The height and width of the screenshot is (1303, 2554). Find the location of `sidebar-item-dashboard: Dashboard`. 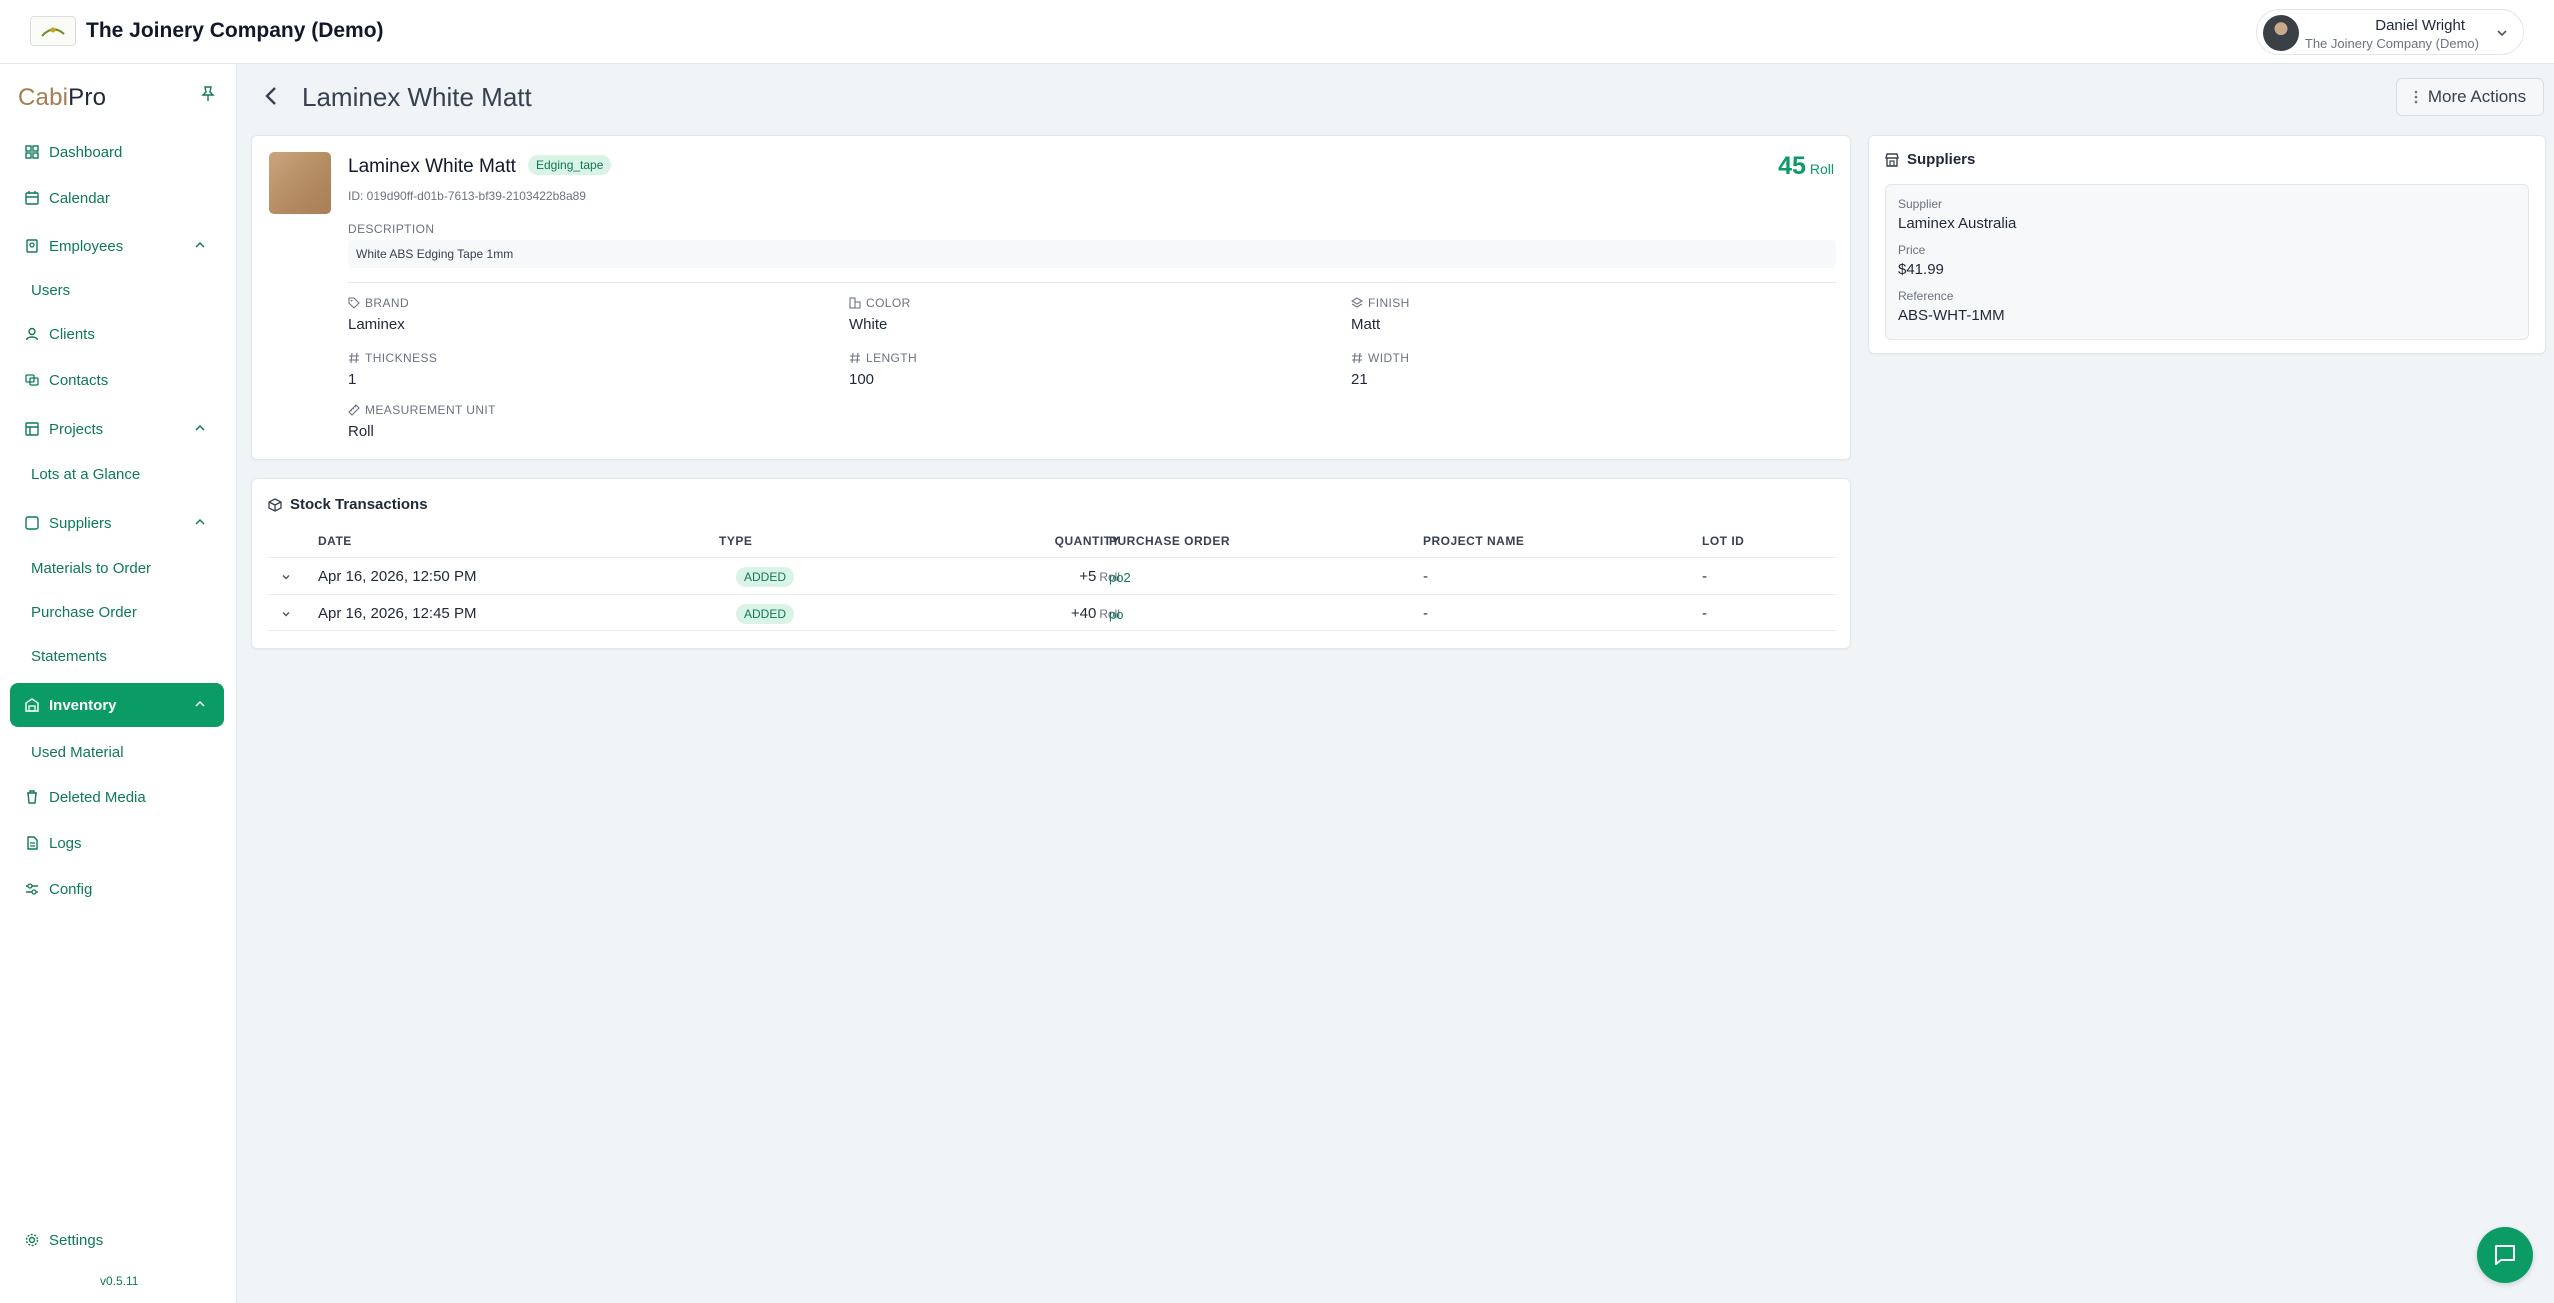

sidebar-item-dashboard: Dashboard is located at coordinates (117, 152).